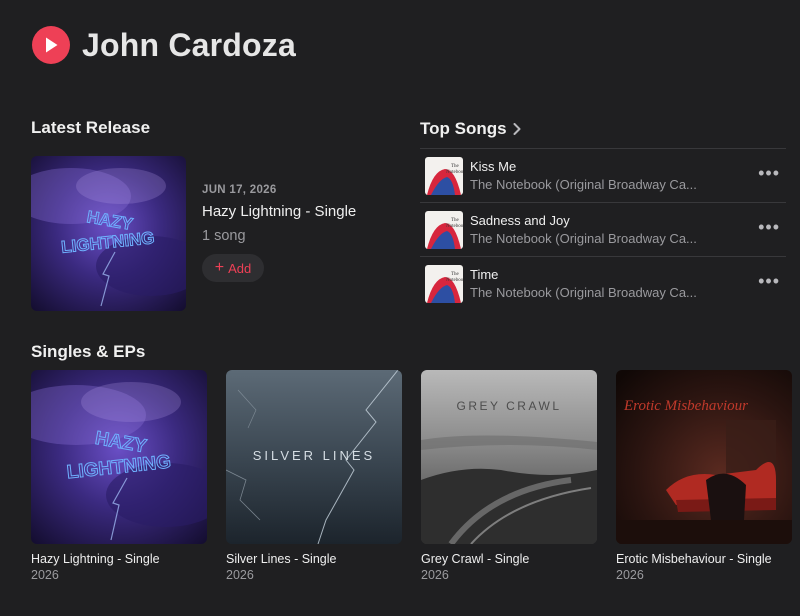 The height and width of the screenshot is (616, 800). I want to click on play-button, so click(51, 45).